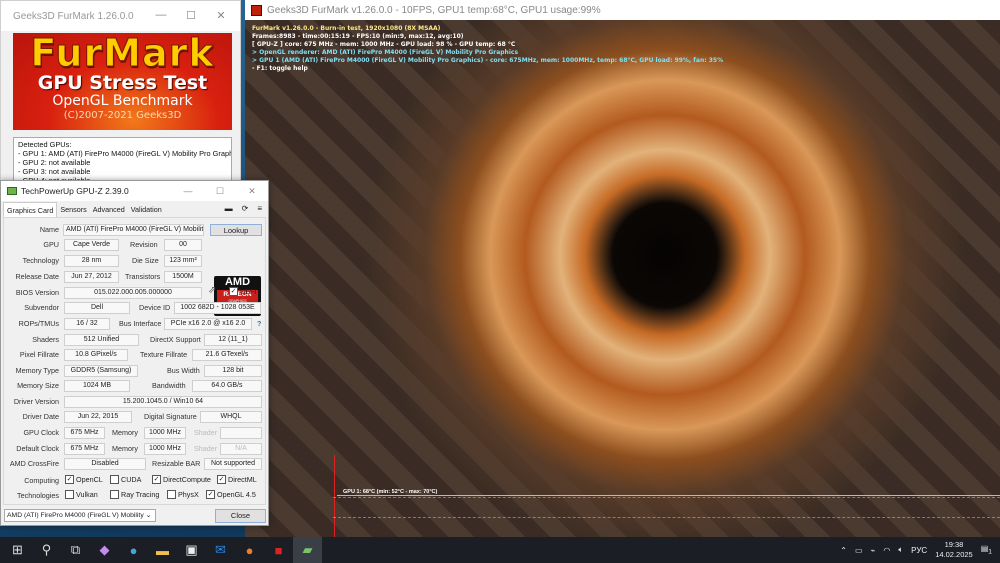 The height and width of the screenshot is (563, 1000). I want to click on gpuz-icon, so click(12, 191).